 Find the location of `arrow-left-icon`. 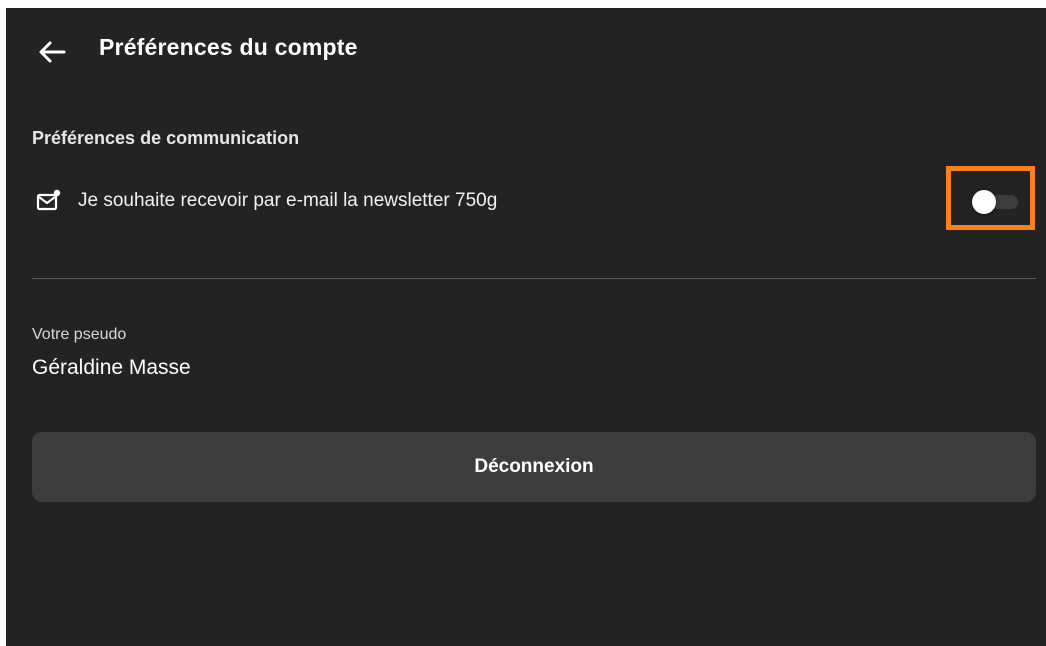

arrow-left-icon is located at coordinates (52, 52).